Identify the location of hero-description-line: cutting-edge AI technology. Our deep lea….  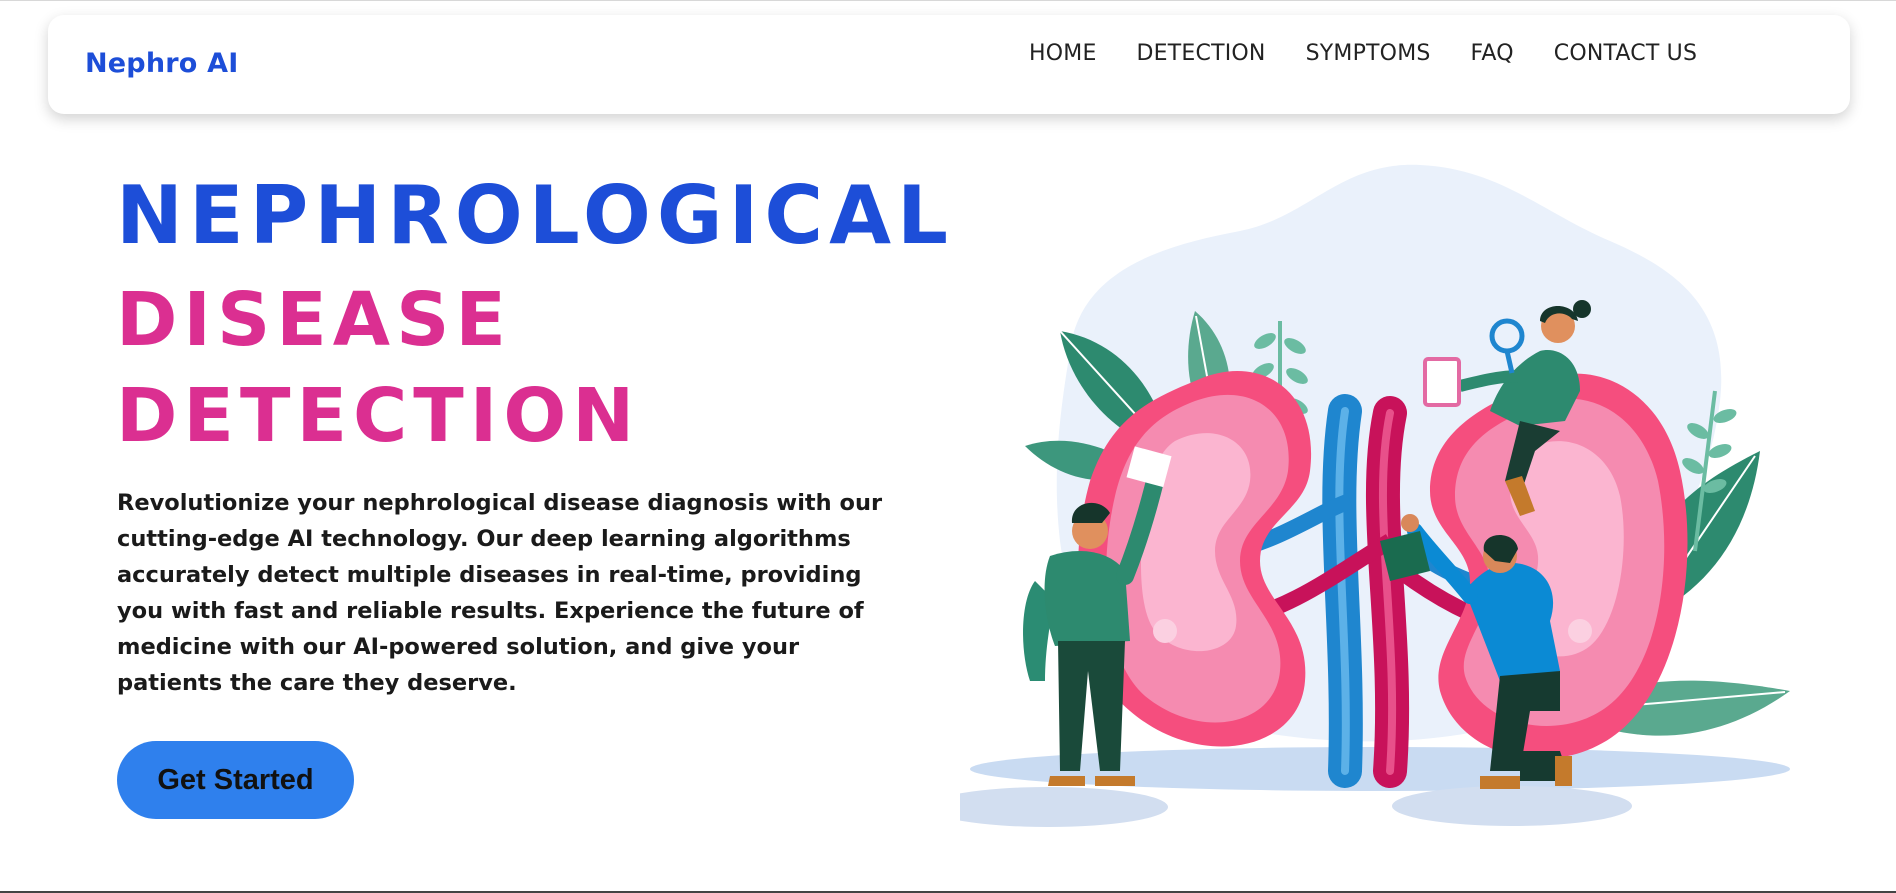
(484, 539).